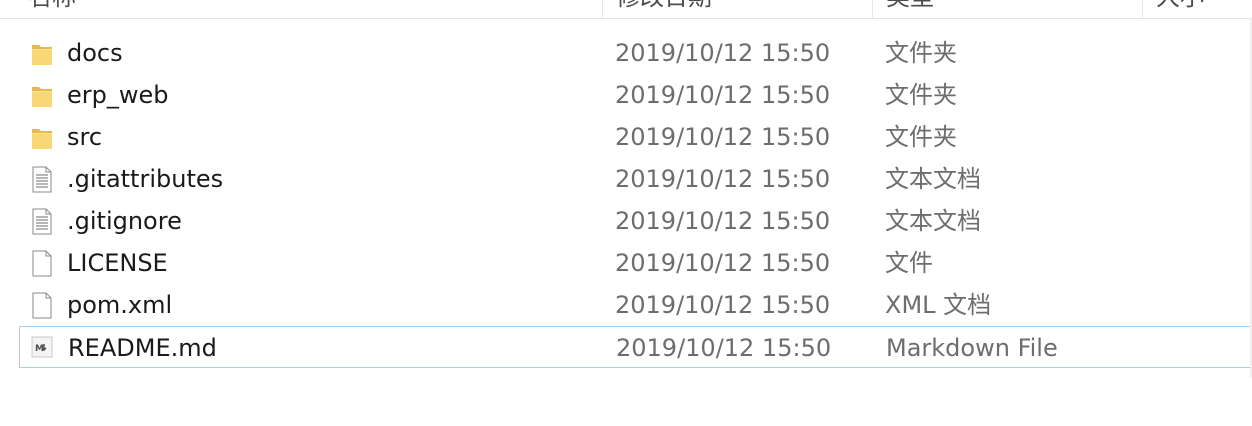 This screenshot has width=1252, height=426. Describe the element at coordinates (117, 263) in the screenshot. I see `file-name: LICENSE` at that location.